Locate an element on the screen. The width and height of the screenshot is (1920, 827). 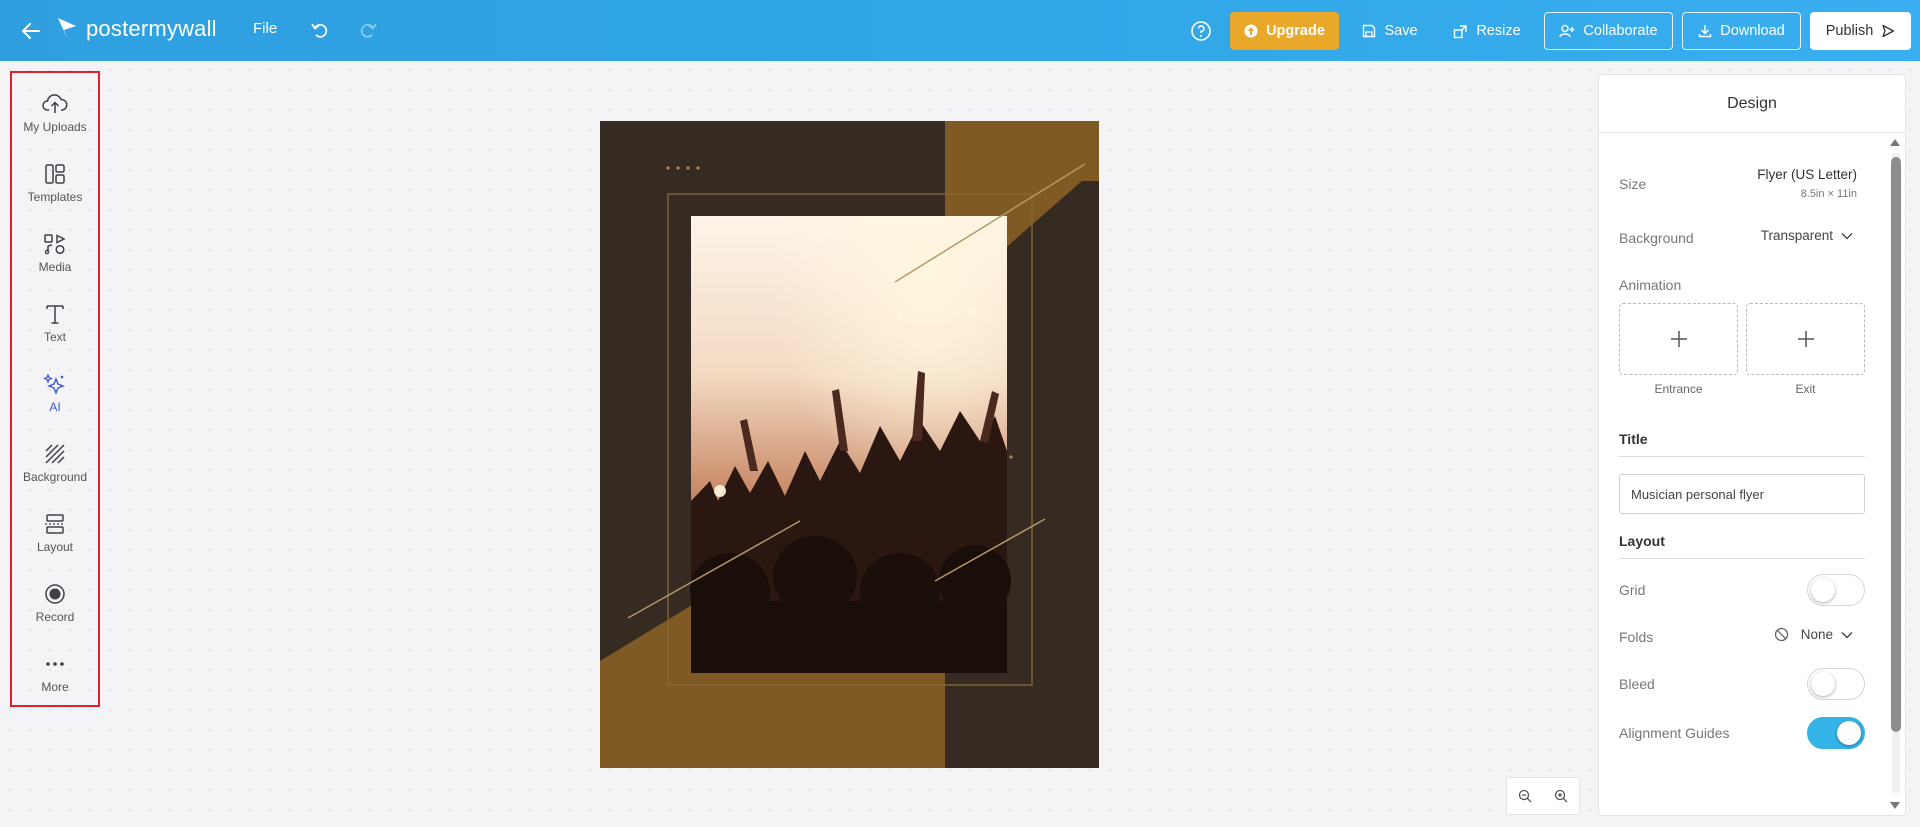
animation-label: Animation is located at coordinates (1650, 285).